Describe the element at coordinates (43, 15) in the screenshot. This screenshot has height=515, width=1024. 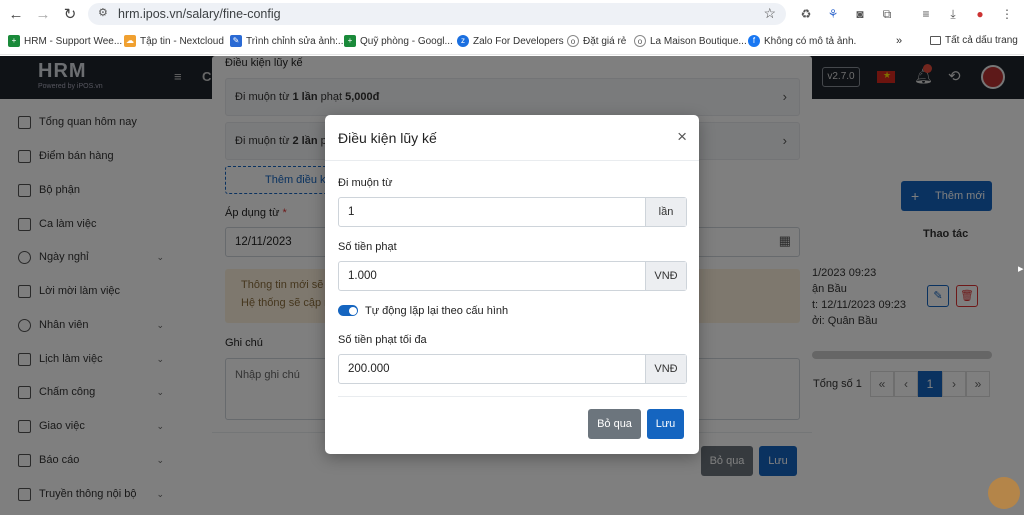
I see `forward-icon: →` at that location.